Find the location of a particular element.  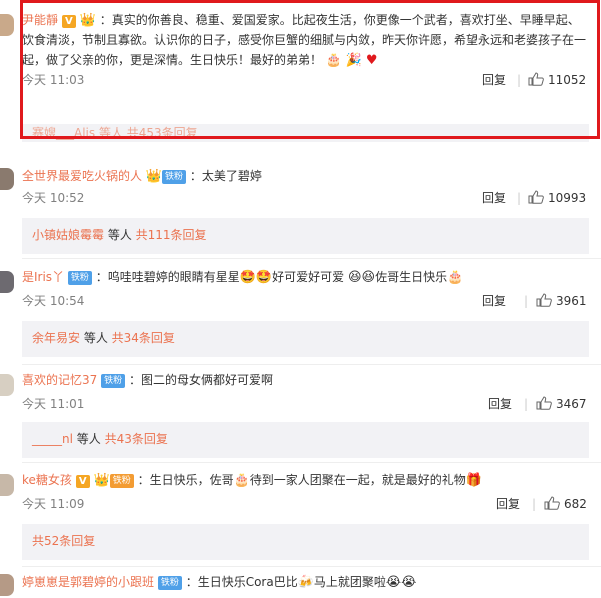

comment-text: ke糖女孩 V 👑 铁粉 ：生日快乐，佐哥🎂待到一家人团聚在一起，就是最好的礼物🎁 is located at coordinates (306, 480).